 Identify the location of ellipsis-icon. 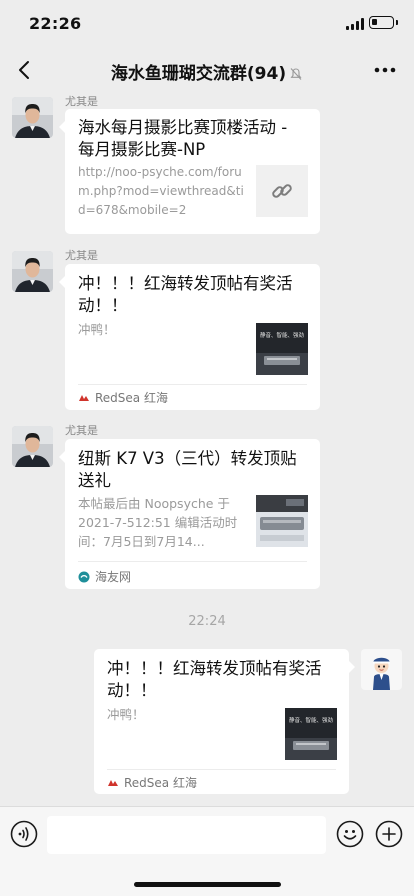
(385, 70).